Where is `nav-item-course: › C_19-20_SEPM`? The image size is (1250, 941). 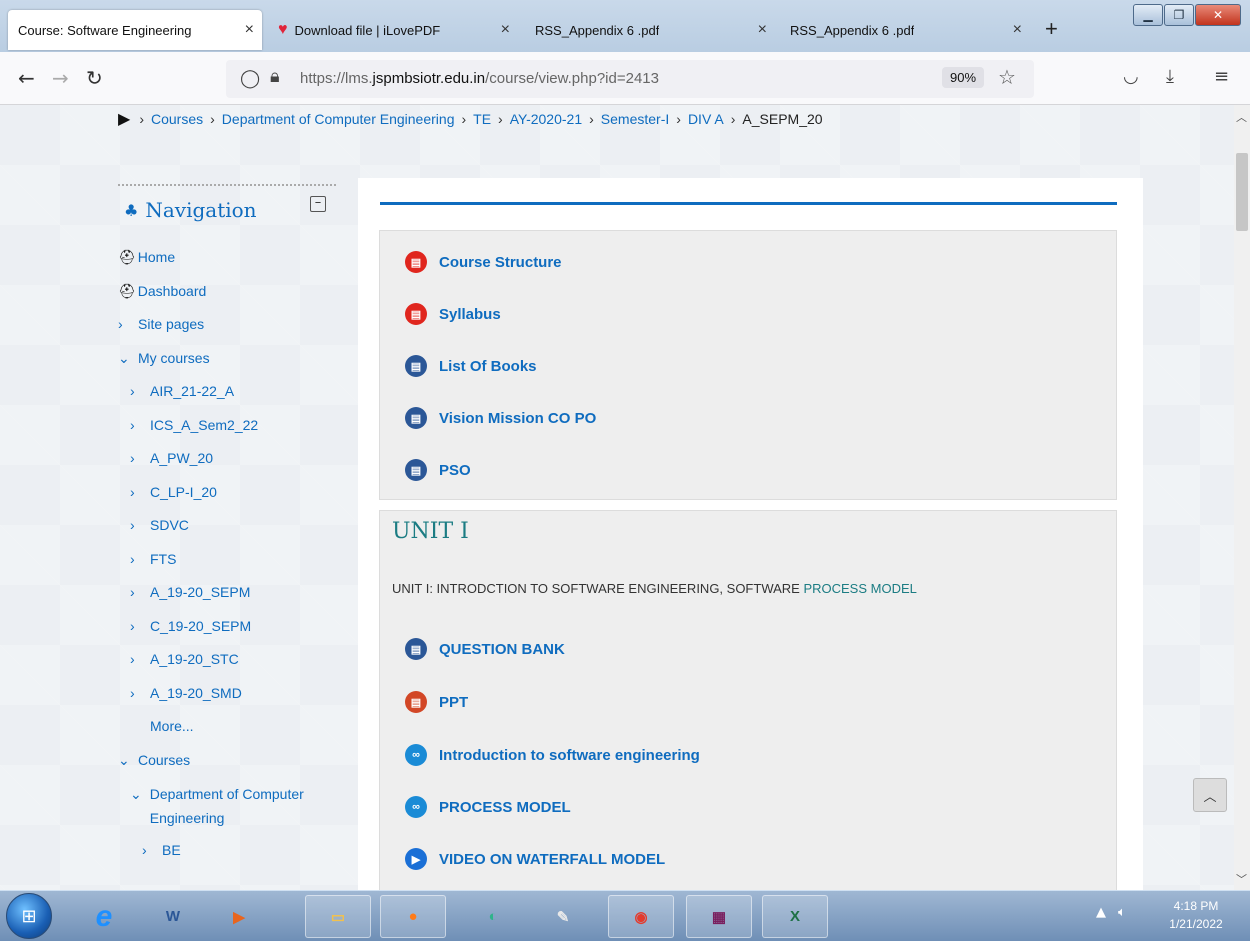 nav-item-course: › C_19-20_SEPM is located at coordinates (229, 632).